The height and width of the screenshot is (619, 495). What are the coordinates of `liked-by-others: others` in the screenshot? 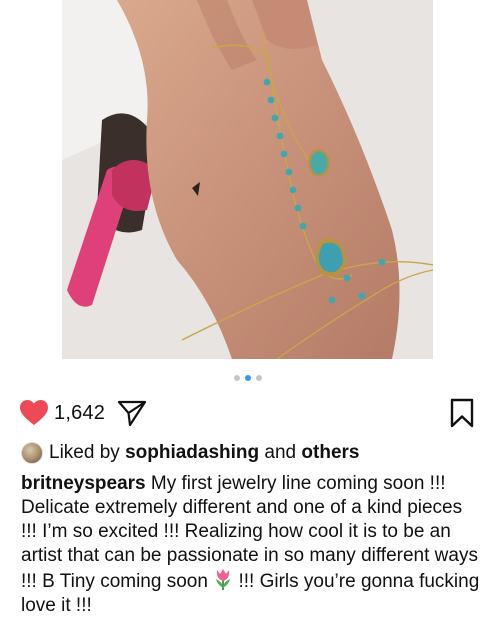 It's located at (330, 453).